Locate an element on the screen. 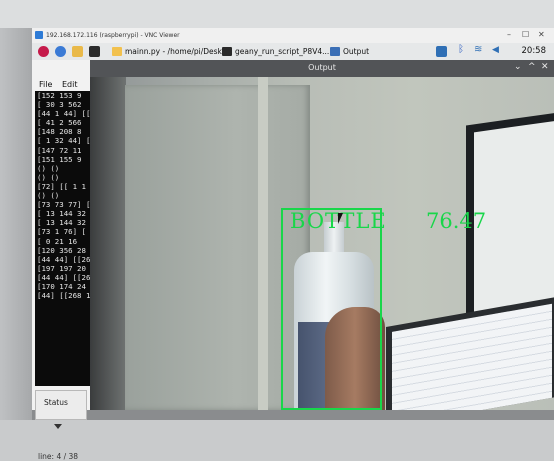 The image size is (554, 461). scene-shadow is located at coordinates (108, 243).